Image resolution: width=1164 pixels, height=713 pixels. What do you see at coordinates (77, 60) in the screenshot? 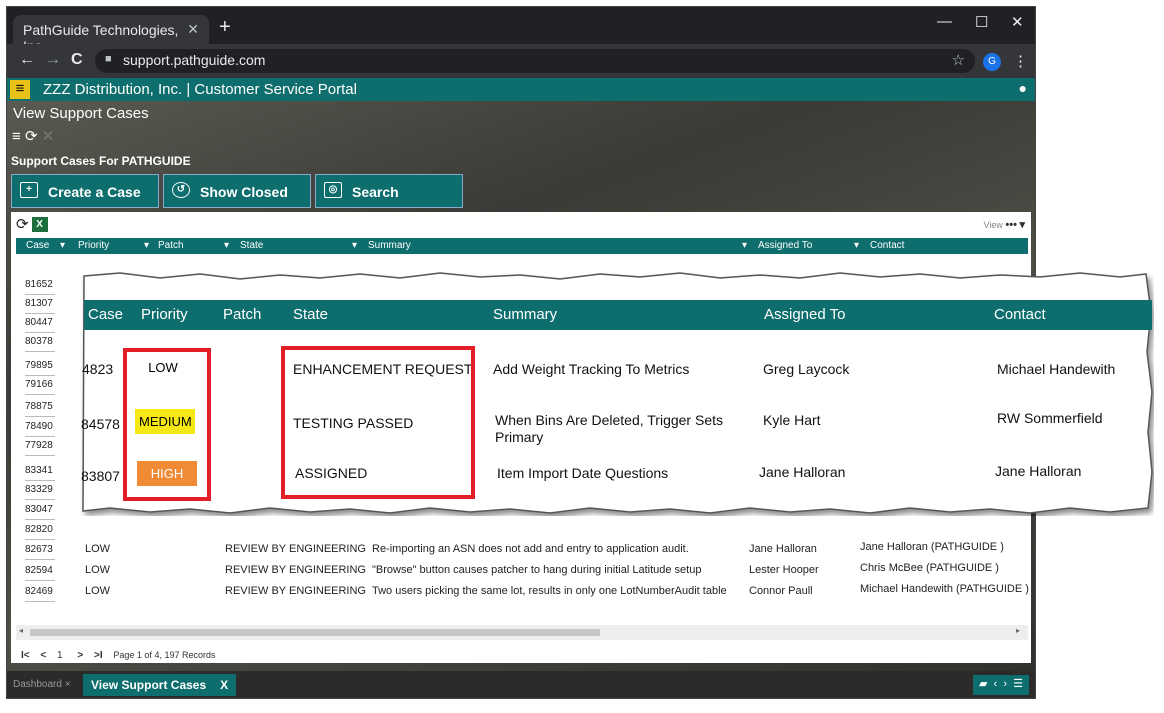
I see `reload-icon: C` at bounding box center [77, 60].